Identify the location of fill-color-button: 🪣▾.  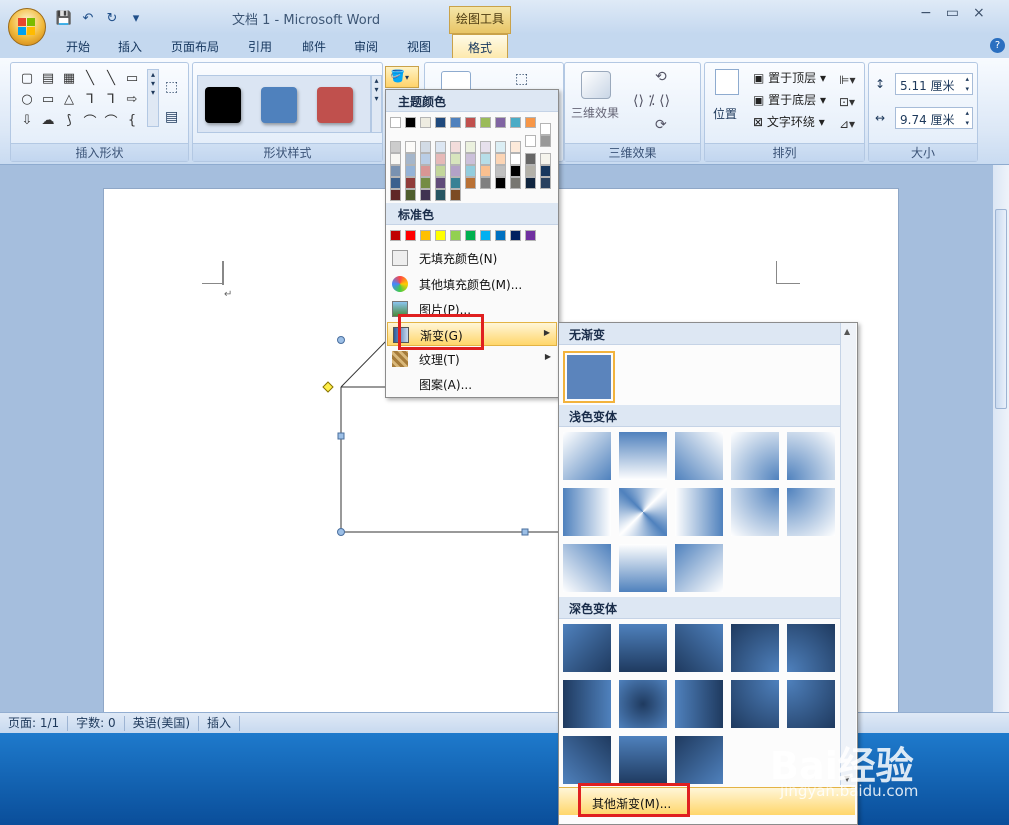
(402, 77).